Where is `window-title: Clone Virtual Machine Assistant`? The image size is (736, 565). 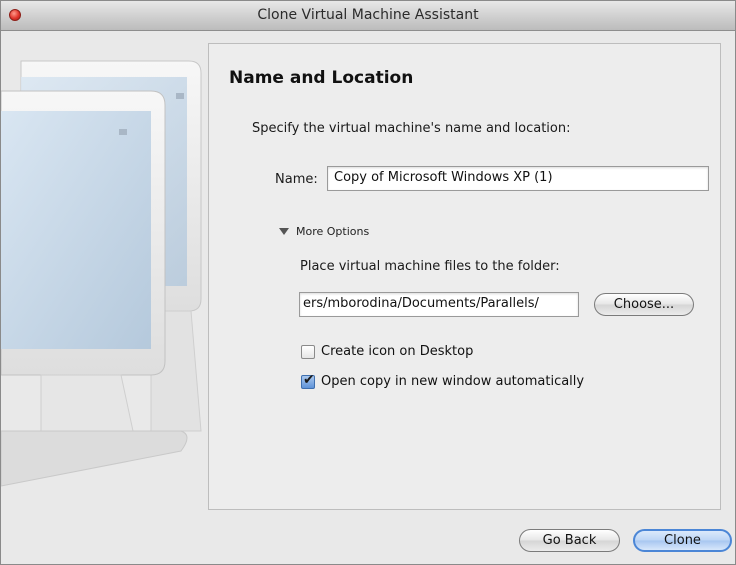 window-title: Clone Virtual Machine Assistant is located at coordinates (368, 15).